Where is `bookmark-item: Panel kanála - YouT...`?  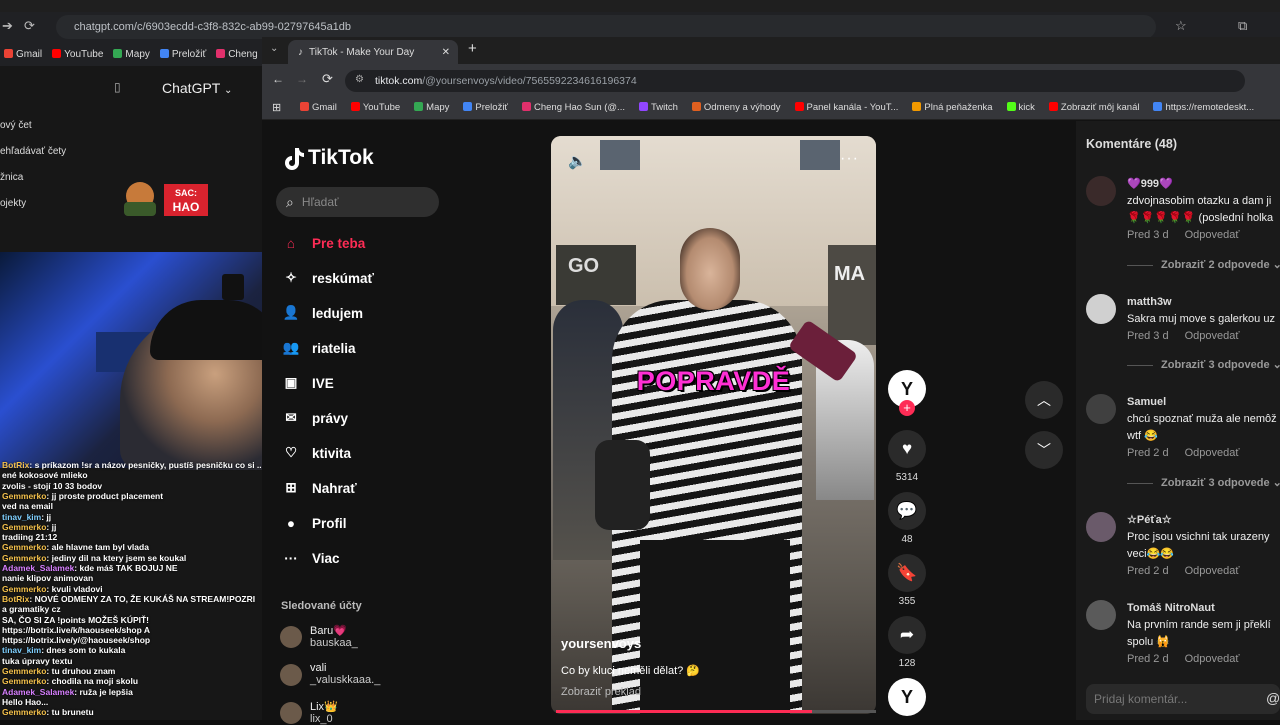 bookmark-item: Panel kanála - YouT... is located at coordinates (846, 107).